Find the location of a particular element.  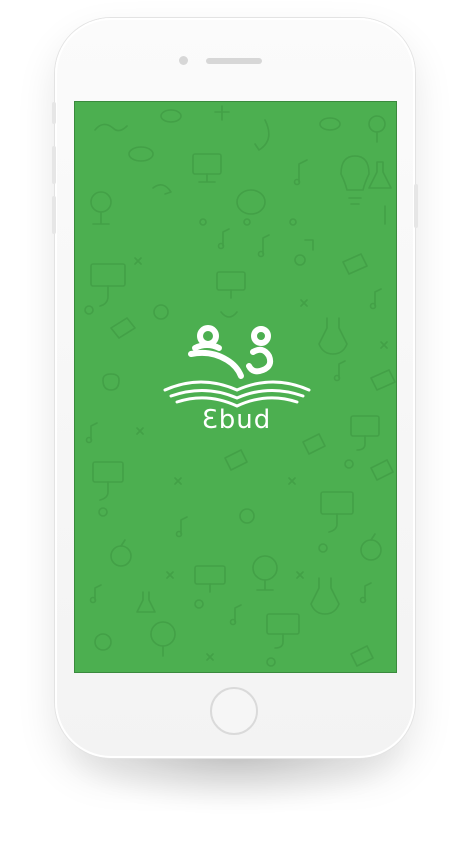

volume-up-button is located at coordinates (54, 165).